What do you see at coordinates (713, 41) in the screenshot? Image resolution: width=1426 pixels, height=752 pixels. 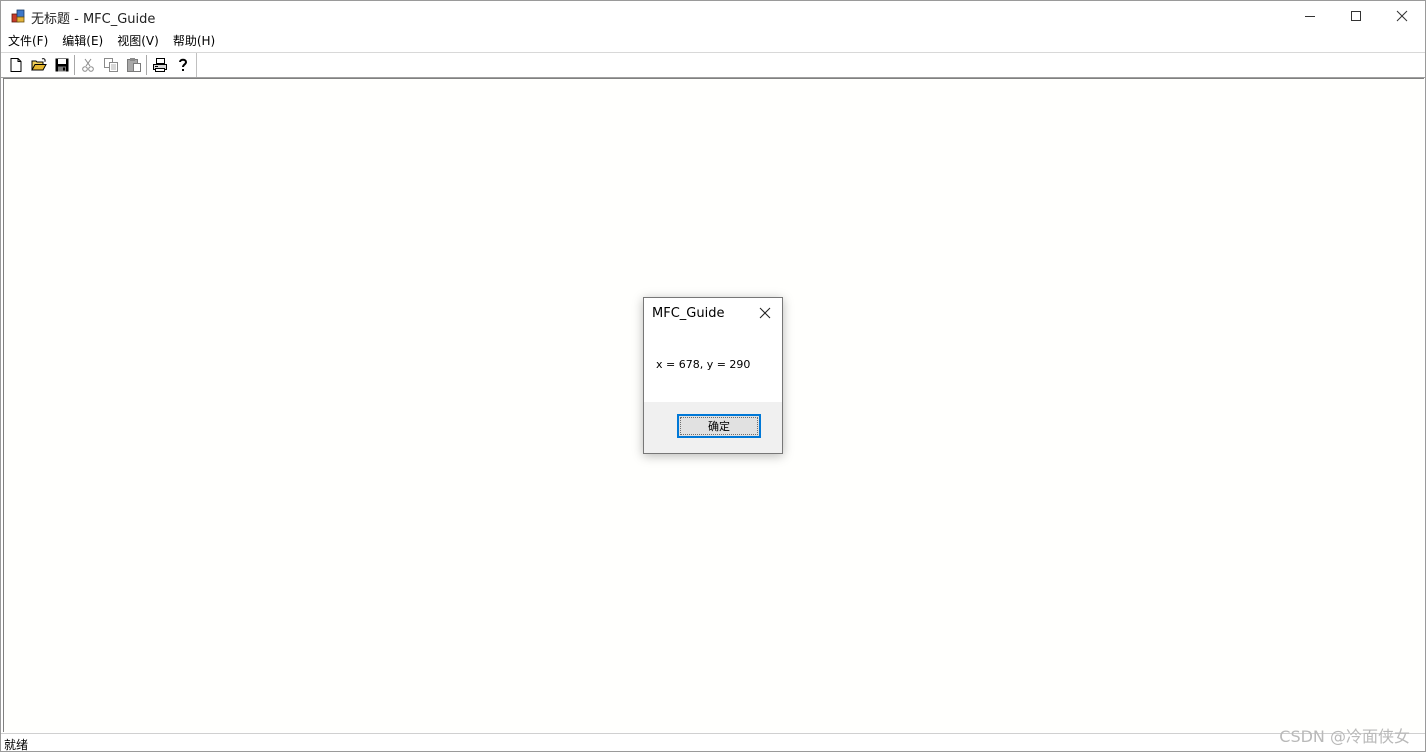 I see `menu-bar: 文件(F) 编辑(E) 视图(V) 帮助(H)` at bounding box center [713, 41].